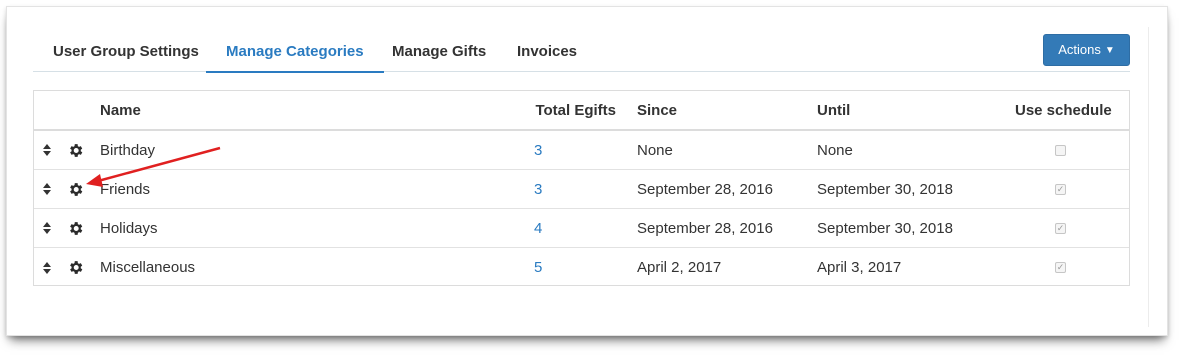 The width and height of the screenshot is (1181, 364). Describe the element at coordinates (540, 267) in the screenshot. I see `cell-total-egifts-link: 5` at that location.